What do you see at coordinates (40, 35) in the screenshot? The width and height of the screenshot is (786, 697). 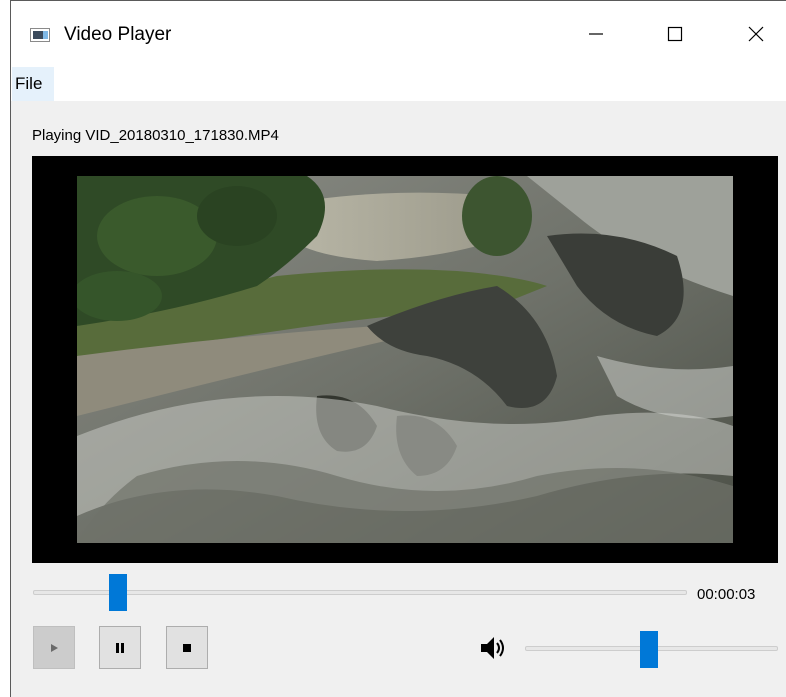 I see `app-window-icon` at bounding box center [40, 35].